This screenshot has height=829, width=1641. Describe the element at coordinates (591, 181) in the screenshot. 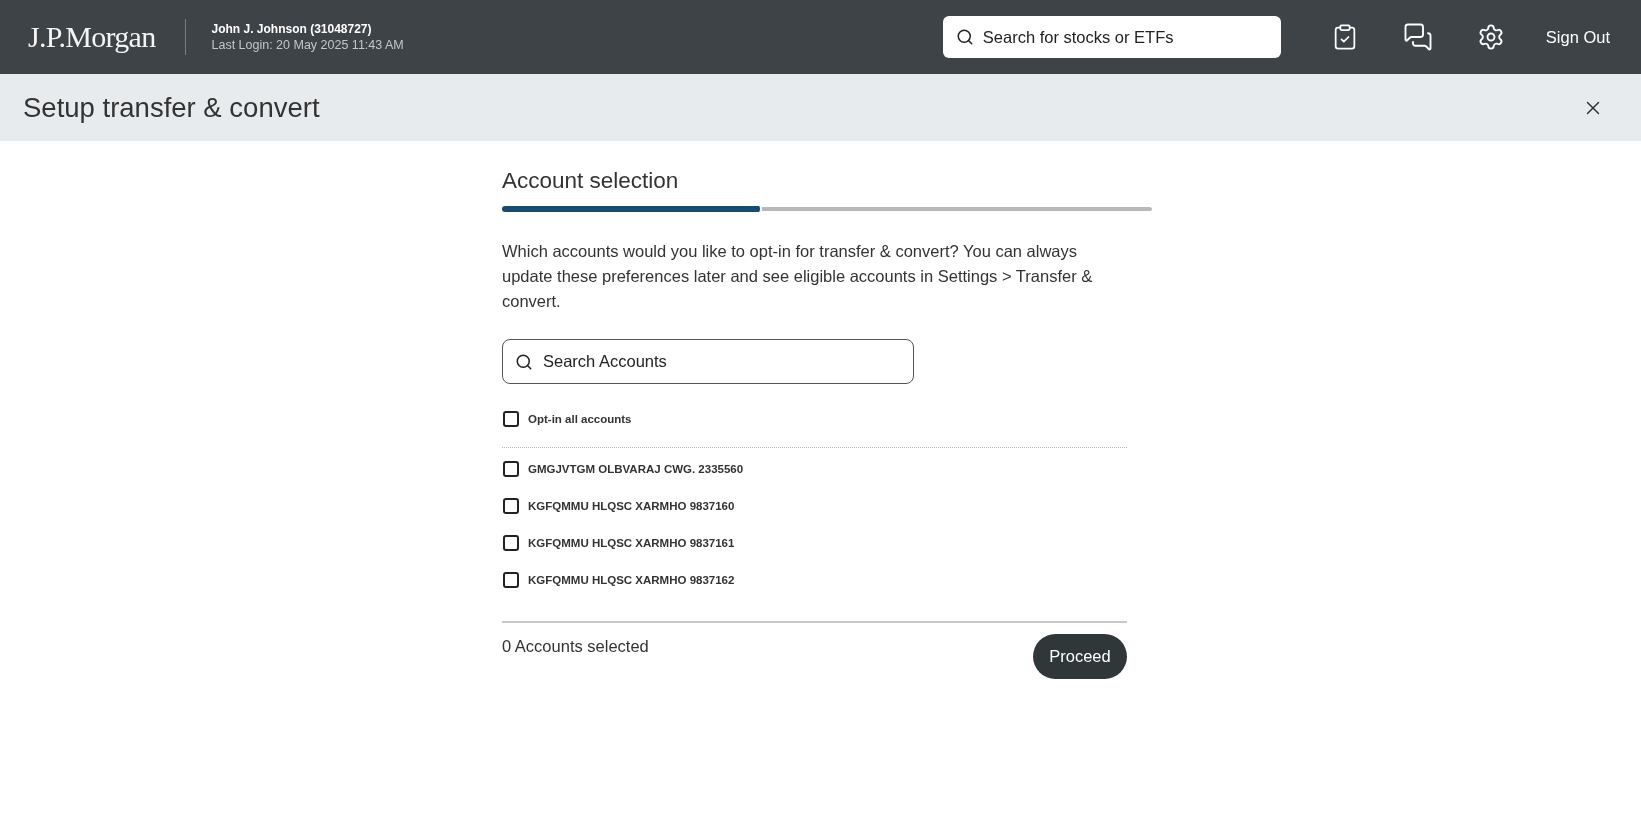

I see `step-title: Account selection` at that location.